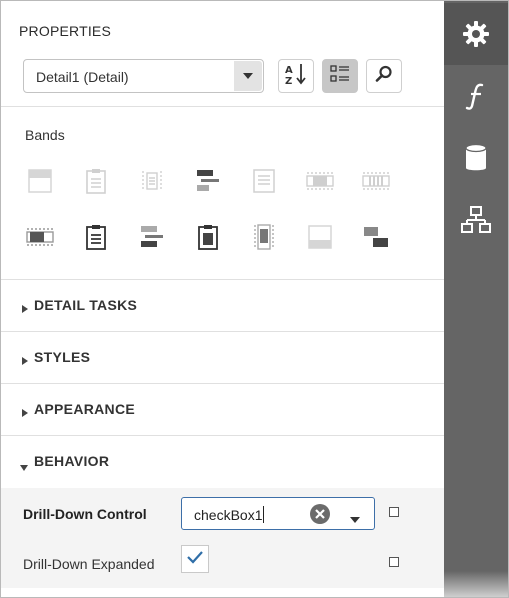 The width and height of the screenshot is (509, 598). Describe the element at coordinates (62, 357) in the screenshot. I see `section-label: STYLES` at that location.